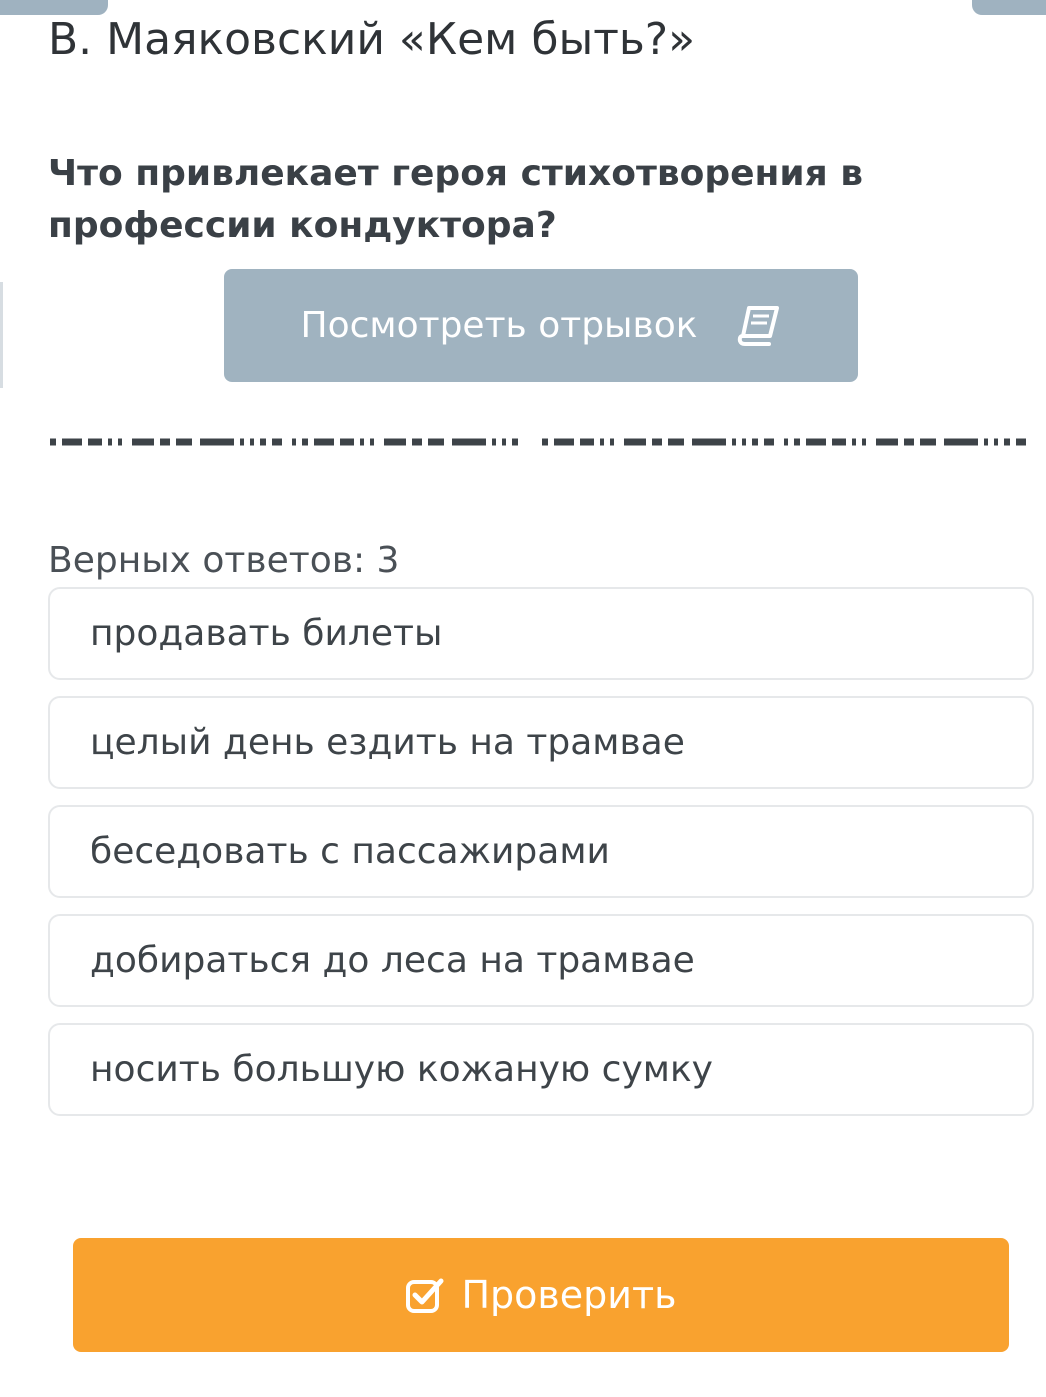 The image size is (1046, 1397). I want to click on answer-option: беседовать с пассажирами, so click(541, 851).